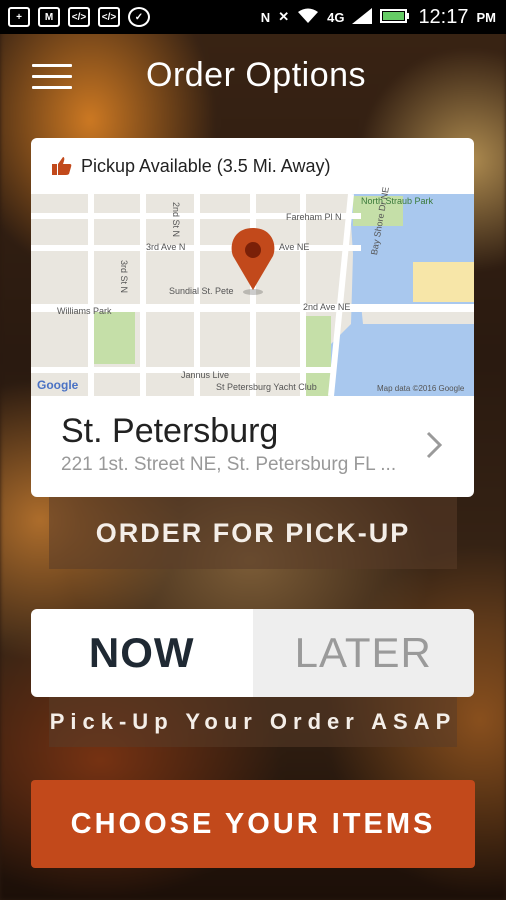 This screenshot has width=506, height=900. I want to click on clock-ampm: PM, so click(486, 17).